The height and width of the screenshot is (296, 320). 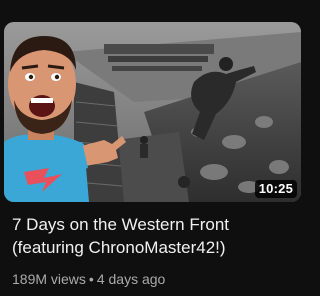 I want to click on duration-badge: 10:25, so click(x=275, y=189).